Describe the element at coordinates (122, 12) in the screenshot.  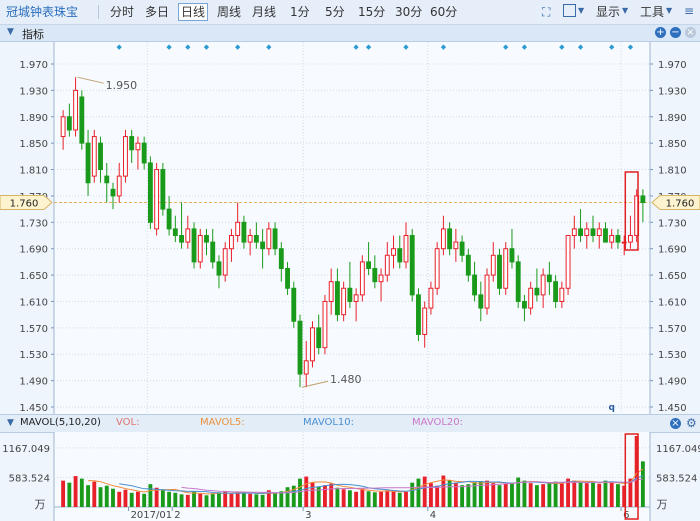
I see `period-intraday: 分时` at that location.